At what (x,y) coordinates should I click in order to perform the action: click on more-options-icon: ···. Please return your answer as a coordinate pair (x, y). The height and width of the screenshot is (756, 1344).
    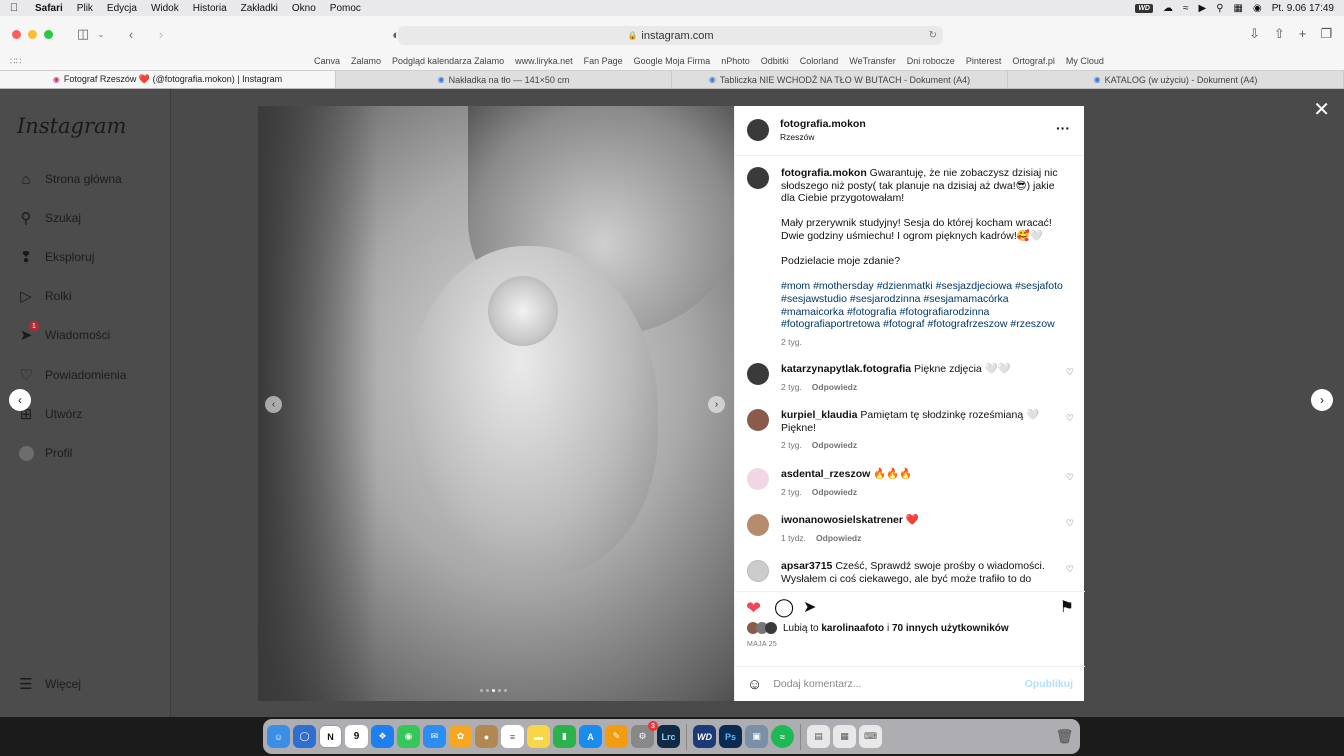
    Looking at the image, I should click on (1063, 128).